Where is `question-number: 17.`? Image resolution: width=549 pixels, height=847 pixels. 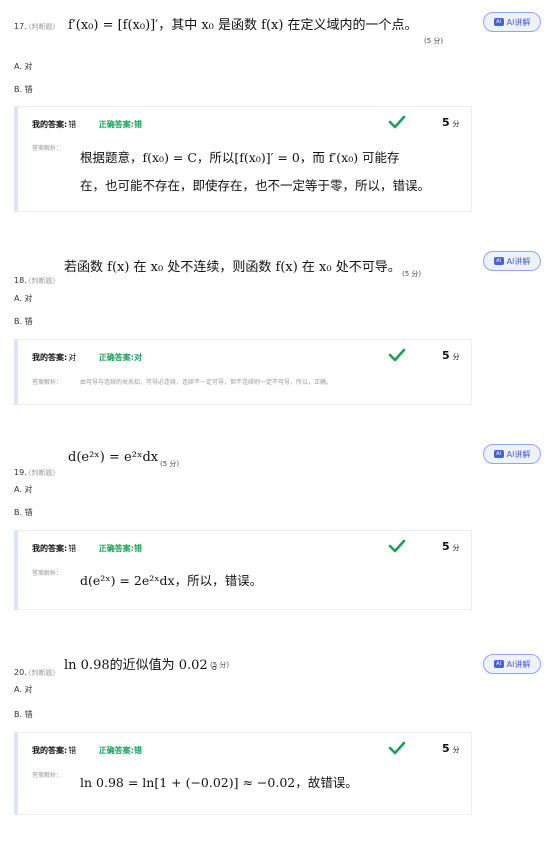
question-number: 17. is located at coordinates (20, 26).